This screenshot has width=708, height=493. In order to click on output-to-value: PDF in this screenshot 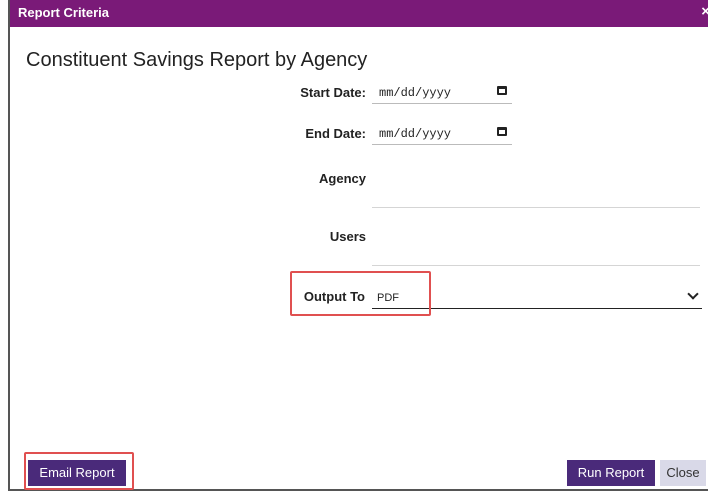, I will do `click(388, 298)`.